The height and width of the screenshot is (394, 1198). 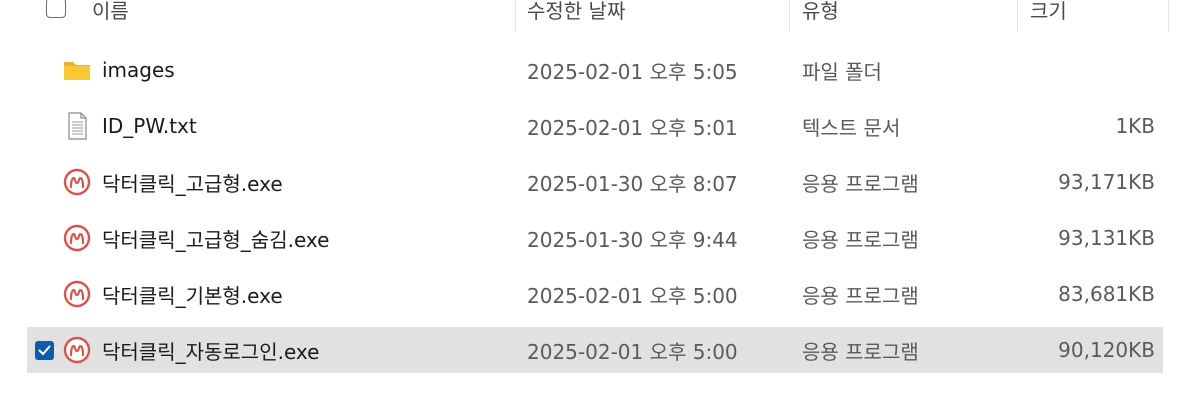 What do you see at coordinates (842, 71) in the screenshot?
I see `file-type: 파일 폴더` at bounding box center [842, 71].